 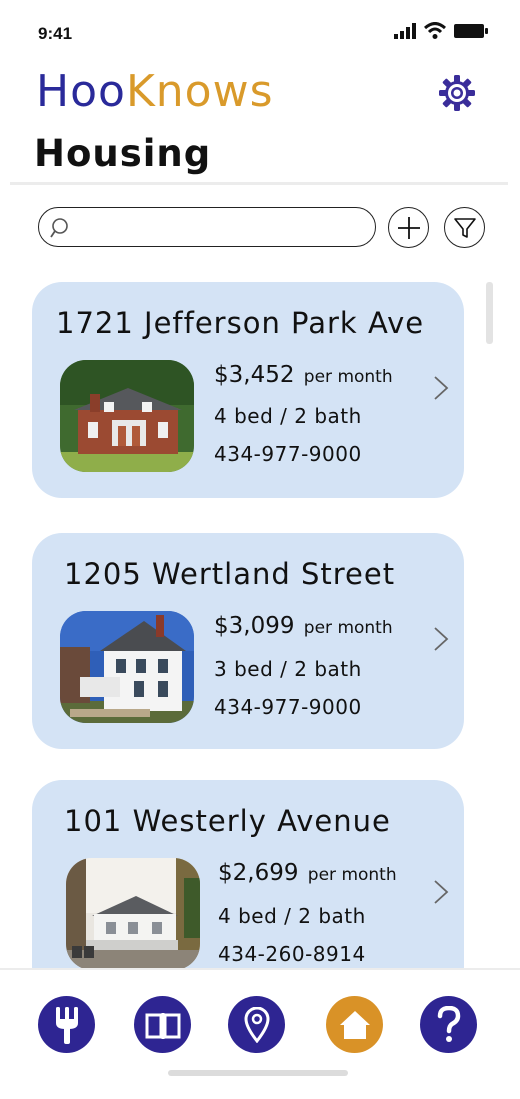 I want to click on book-icon, so click(x=162, y=1025).